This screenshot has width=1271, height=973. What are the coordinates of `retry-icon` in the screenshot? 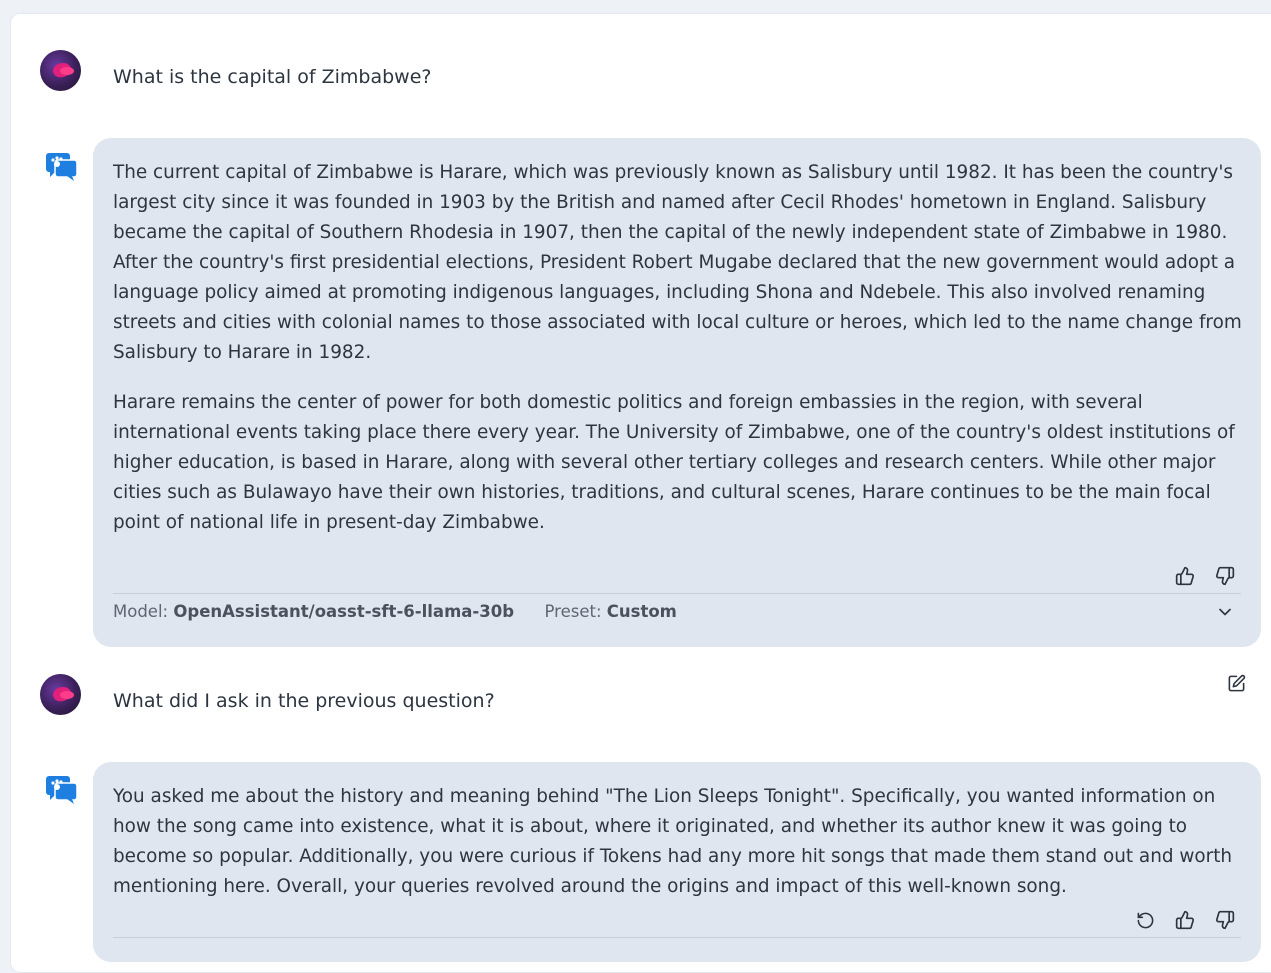 It's located at (1145, 920).